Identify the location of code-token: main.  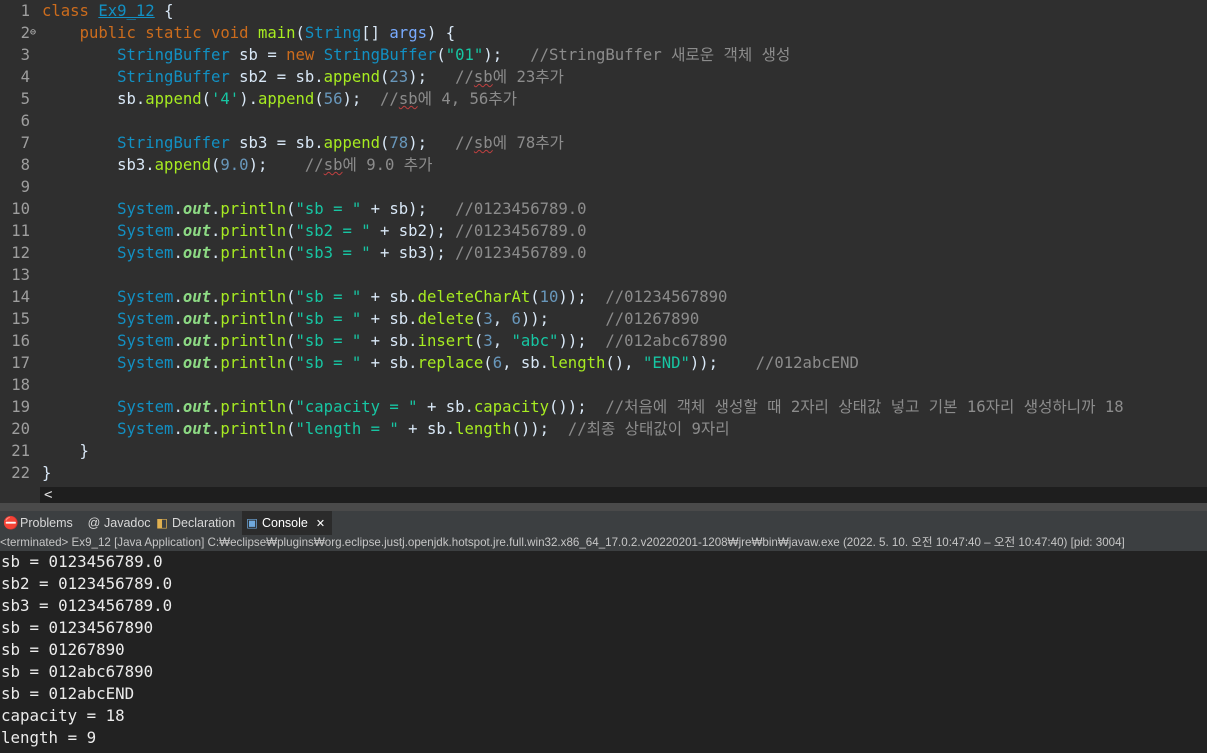
(276, 33).